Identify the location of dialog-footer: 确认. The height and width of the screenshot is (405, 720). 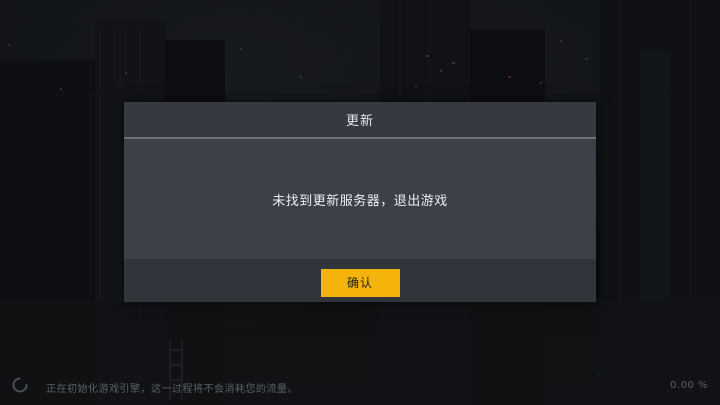
(360, 280).